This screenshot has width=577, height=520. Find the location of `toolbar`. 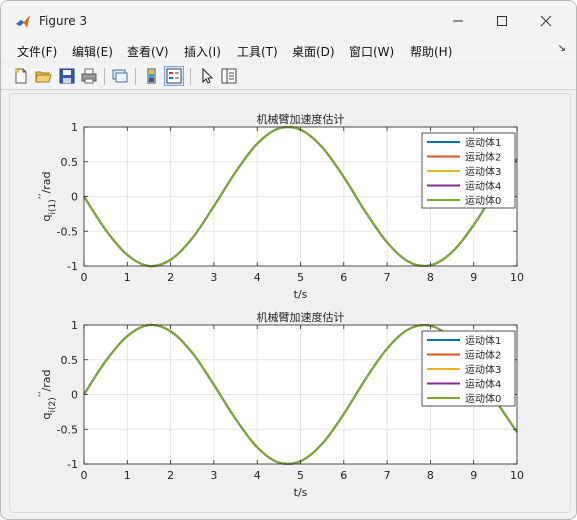

toolbar is located at coordinates (288, 77).